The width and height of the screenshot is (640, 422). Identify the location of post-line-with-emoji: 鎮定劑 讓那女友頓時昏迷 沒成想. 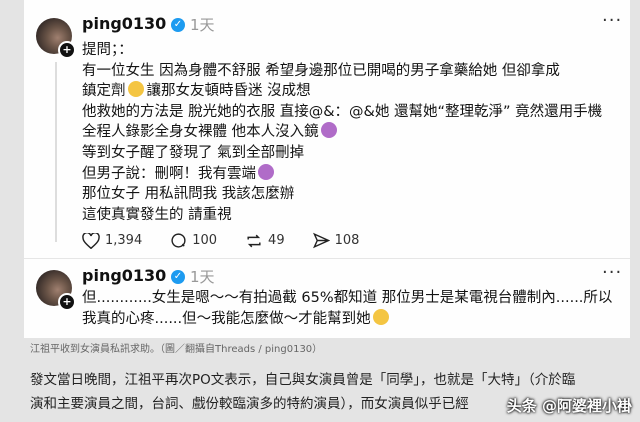
(342, 91).